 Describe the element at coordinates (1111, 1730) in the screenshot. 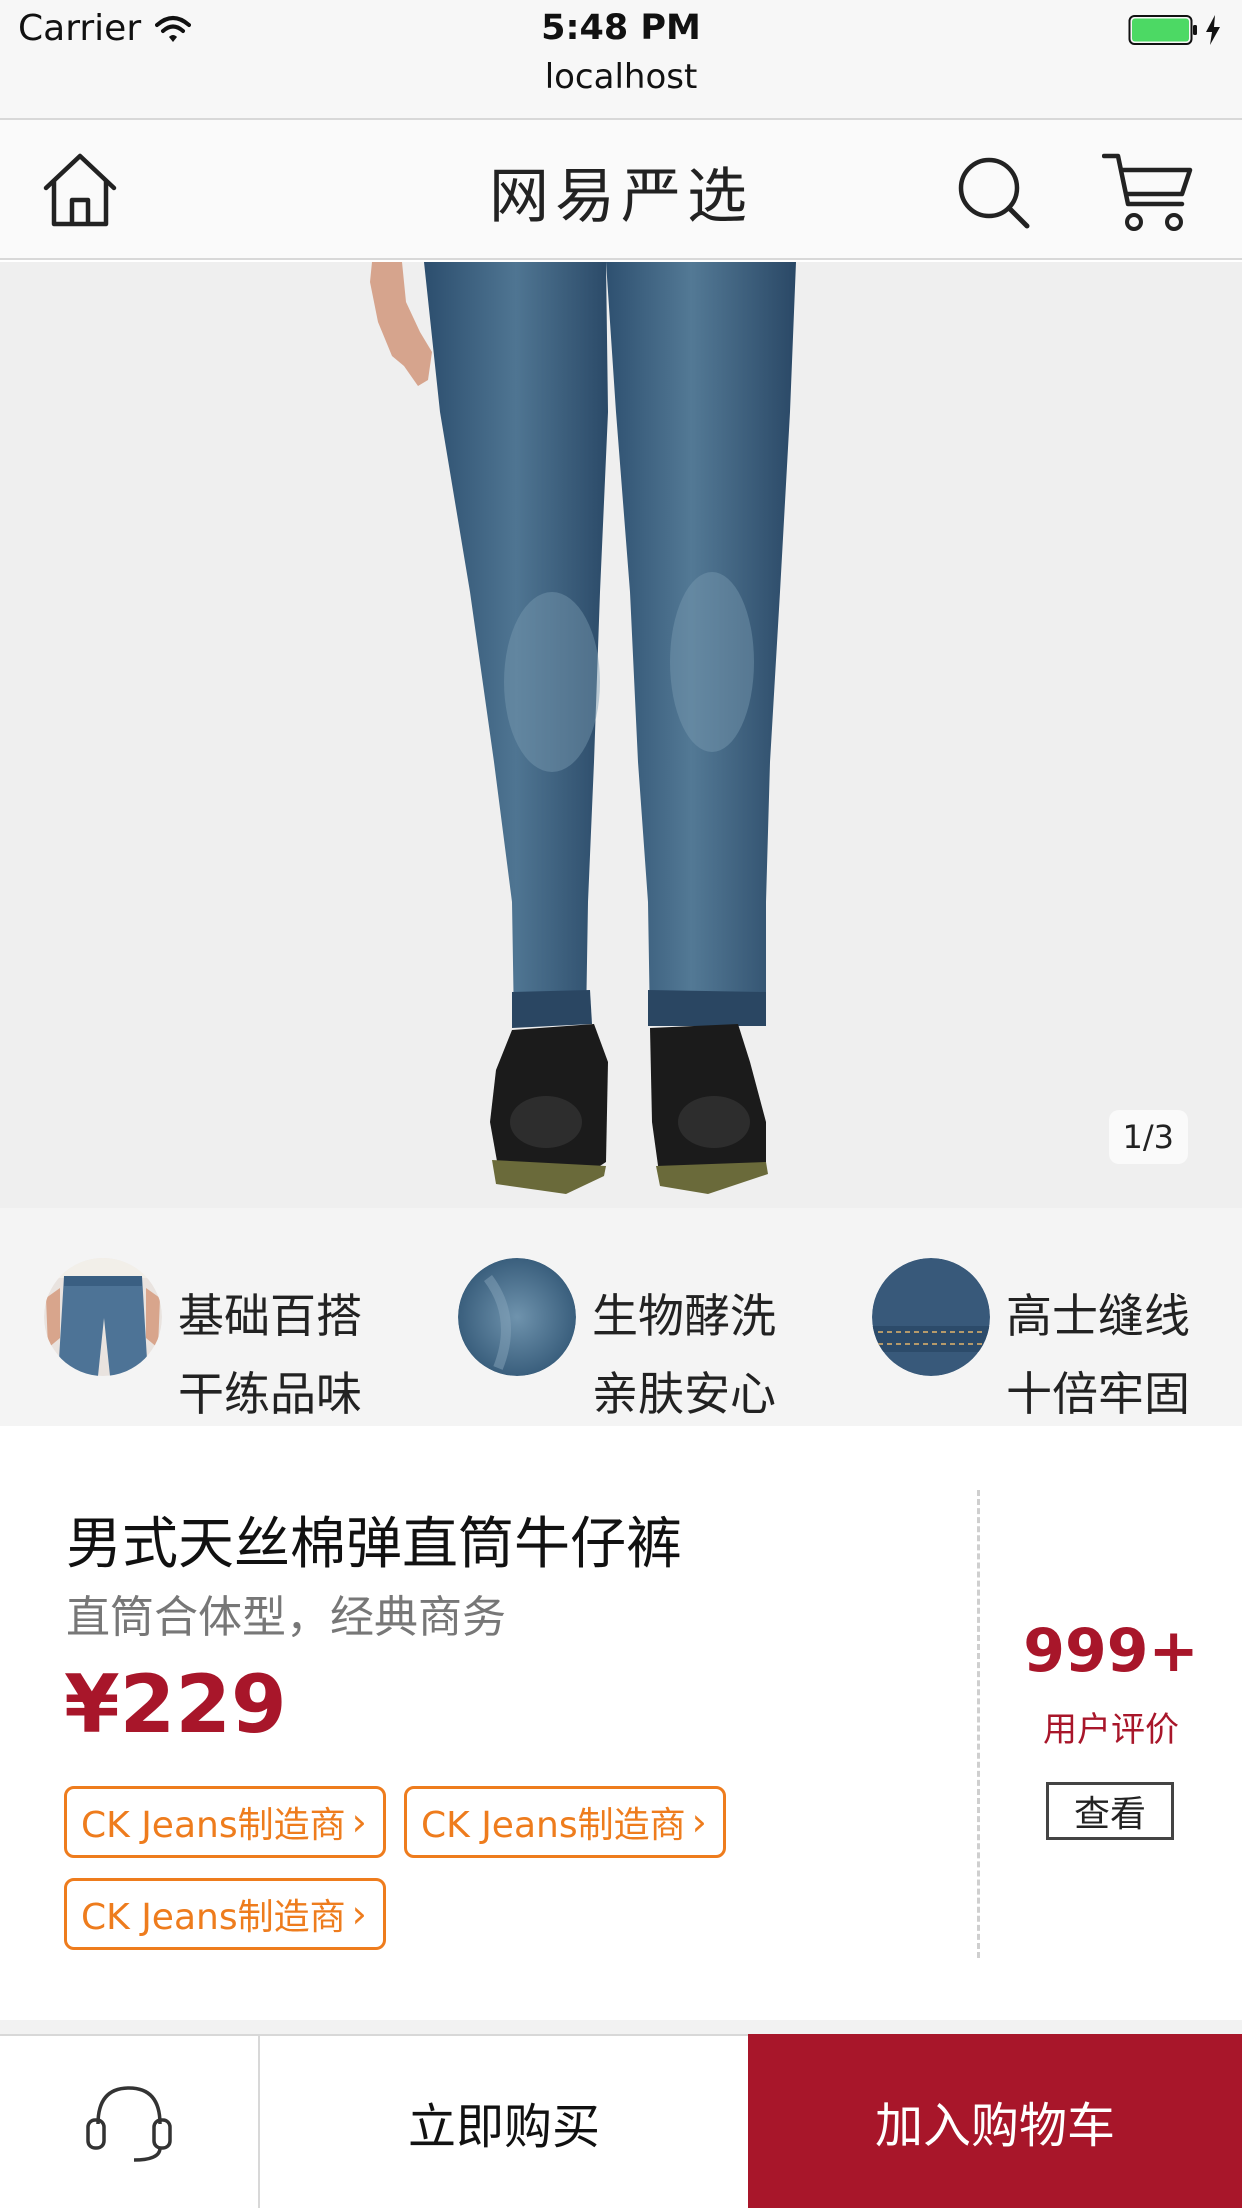

I see `review-label: 用户评价` at that location.